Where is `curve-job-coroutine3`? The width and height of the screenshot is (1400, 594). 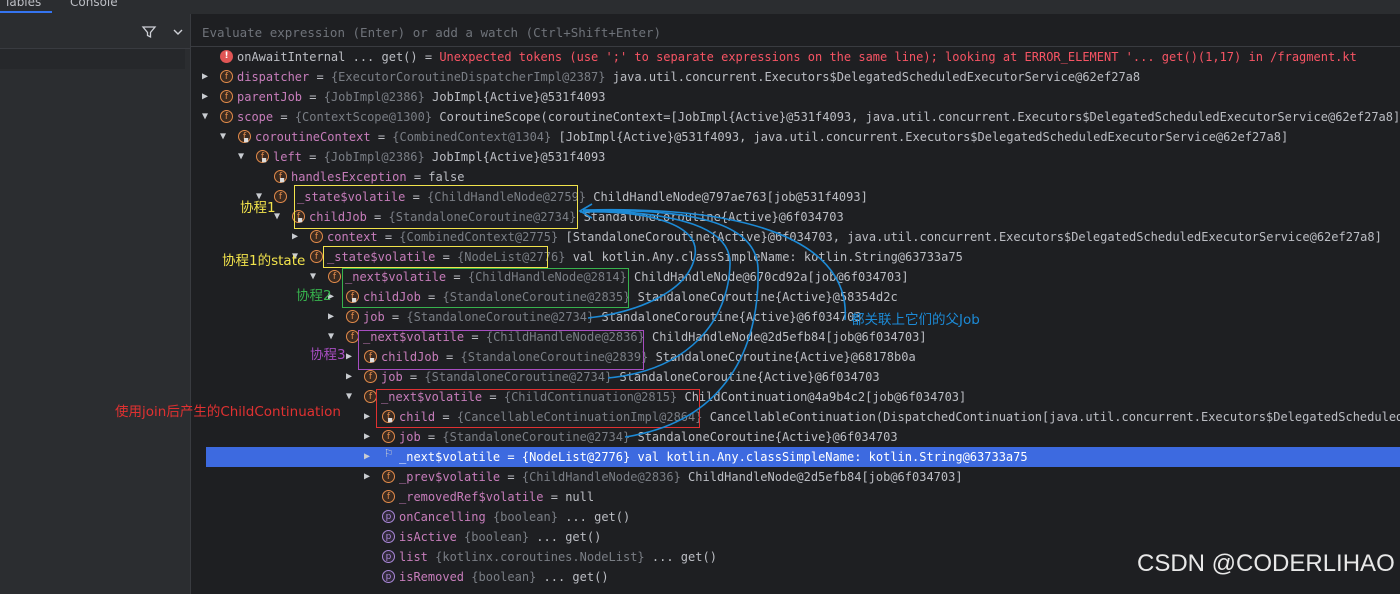 curve-job-coroutine3 is located at coordinates (656, 294).